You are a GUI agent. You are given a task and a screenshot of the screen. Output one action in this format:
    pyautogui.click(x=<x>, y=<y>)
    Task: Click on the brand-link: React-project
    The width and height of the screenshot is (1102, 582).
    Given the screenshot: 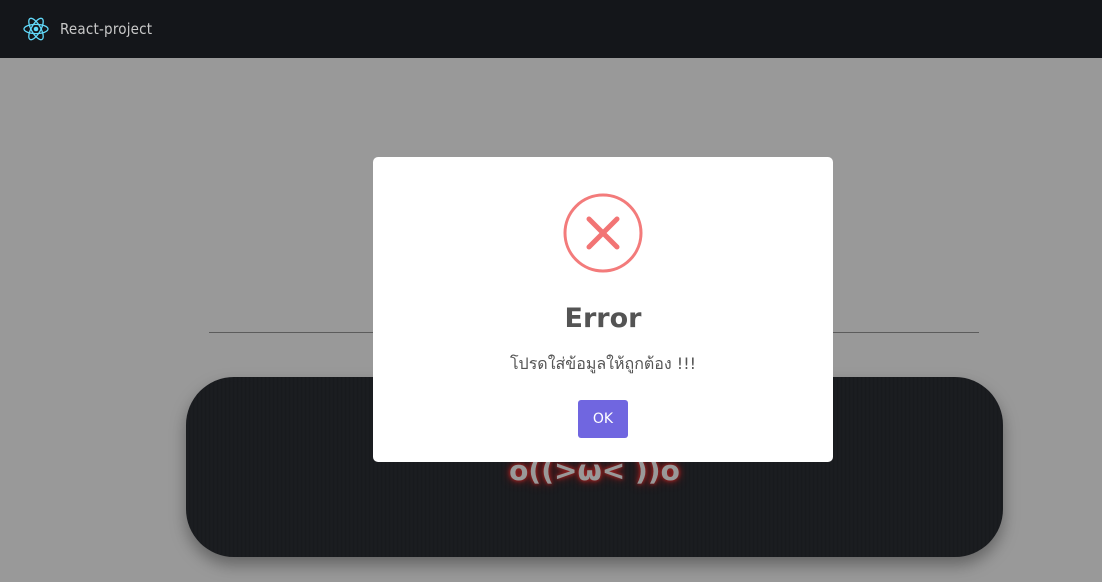 What is the action you would take?
    pyautogui.click(x=87, y=29)
    